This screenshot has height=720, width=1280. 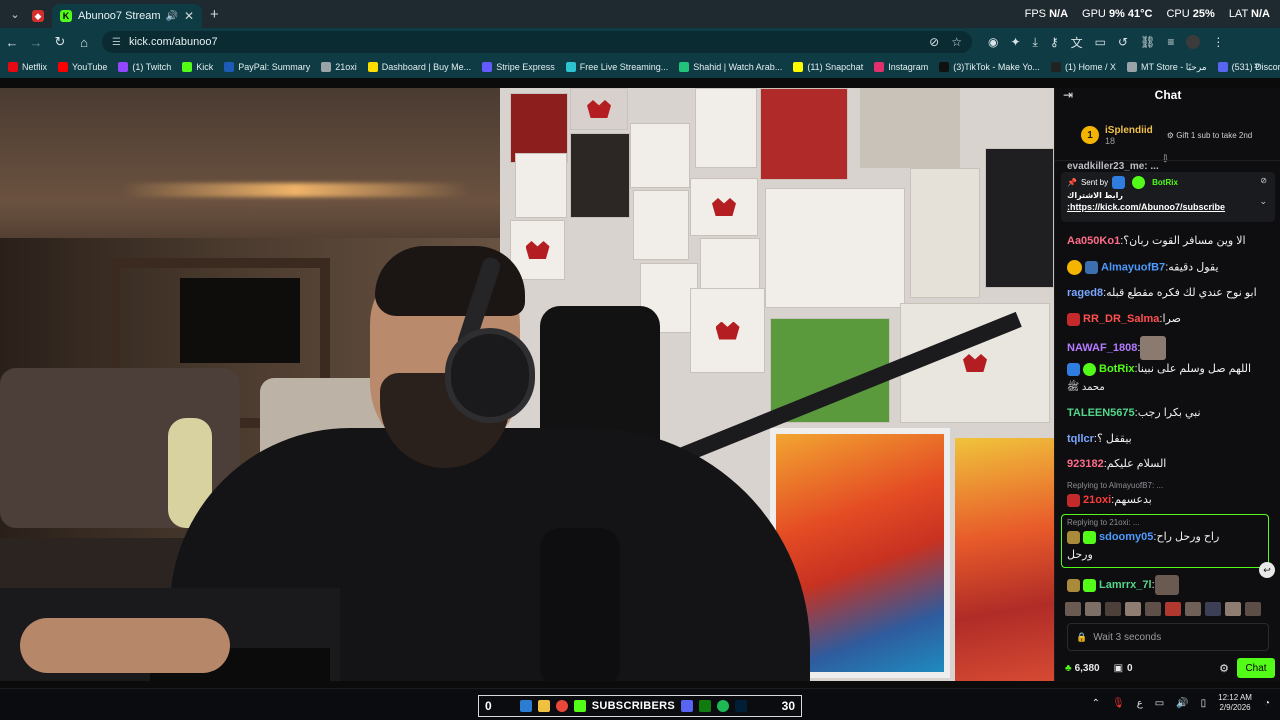 What do you see at coordinates (1015, 42) in the screenshot?
I see `extensions-puzzle-icon: ✦` at bounding box center [1015, 42].